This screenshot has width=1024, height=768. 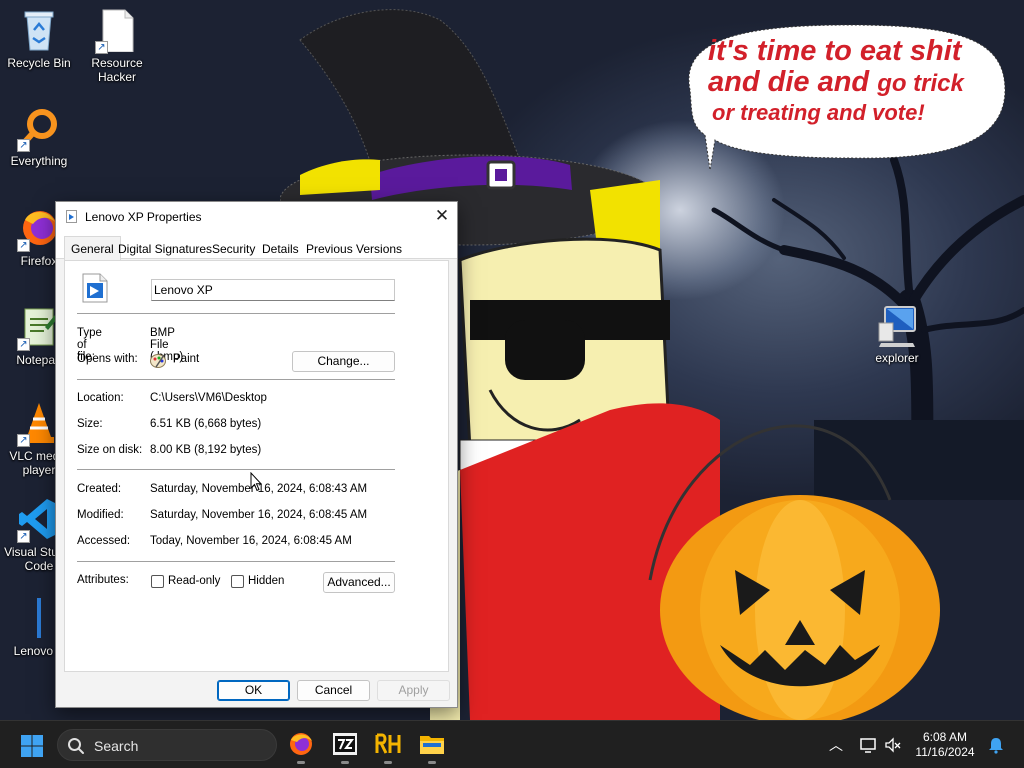 What do you see at coordinates (301, 744) in the screenshot?
I see `firefox-icon` at bounding box center [301, 744].